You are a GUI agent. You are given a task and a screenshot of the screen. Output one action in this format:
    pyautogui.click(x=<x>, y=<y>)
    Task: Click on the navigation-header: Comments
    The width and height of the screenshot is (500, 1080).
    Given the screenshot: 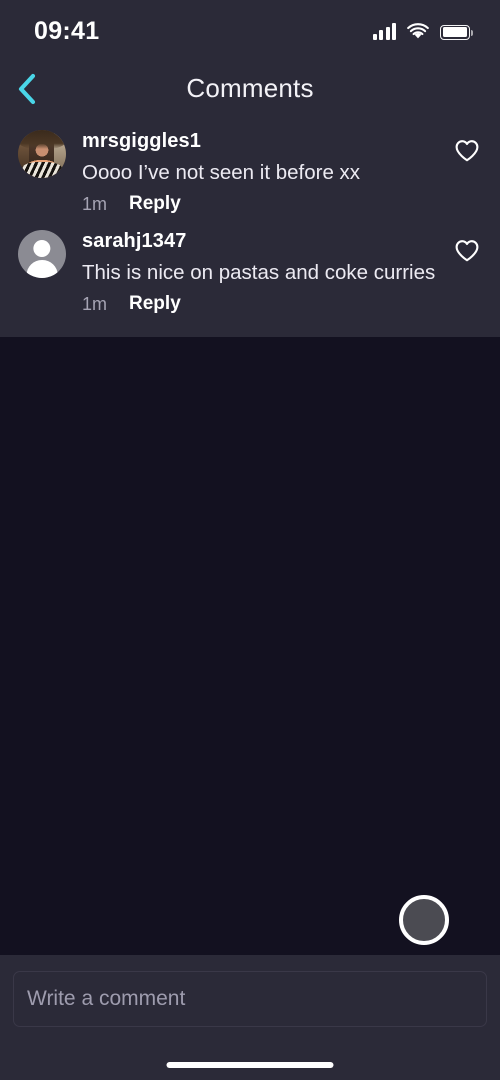 What is the action you would take?
    pyautogui.click(x=250, y=88)
    